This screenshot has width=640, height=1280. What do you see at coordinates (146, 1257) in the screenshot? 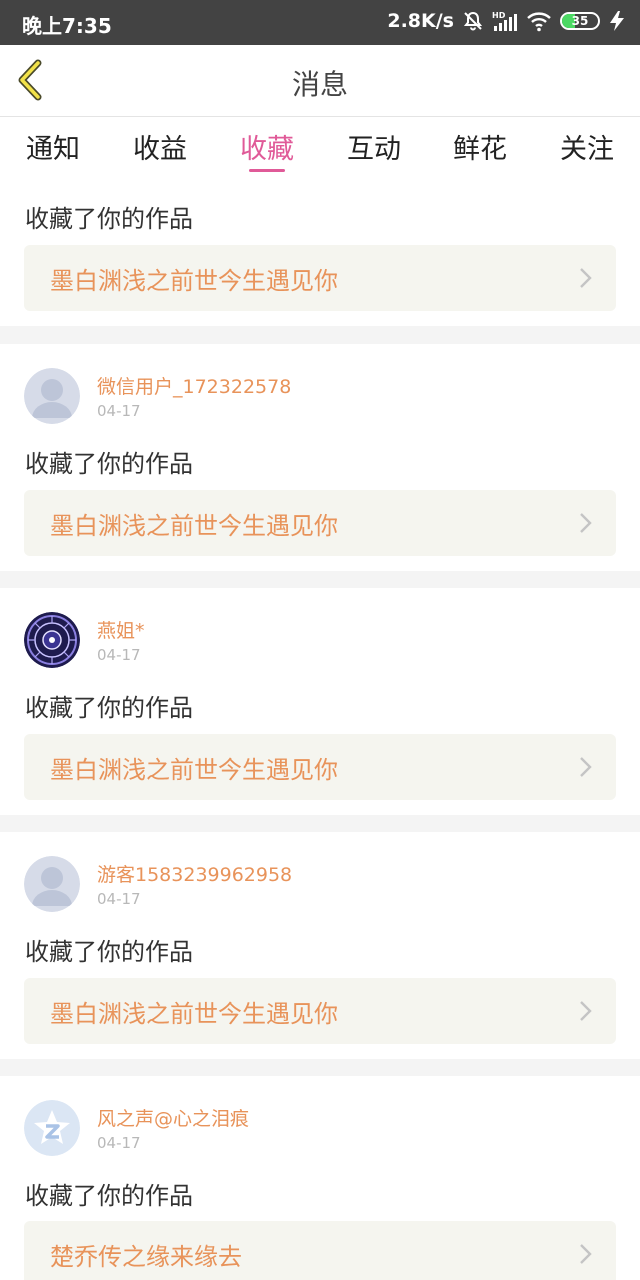
I see `work-title: 楚乔传之缘来缘去` at bounding box center [146, 1257].